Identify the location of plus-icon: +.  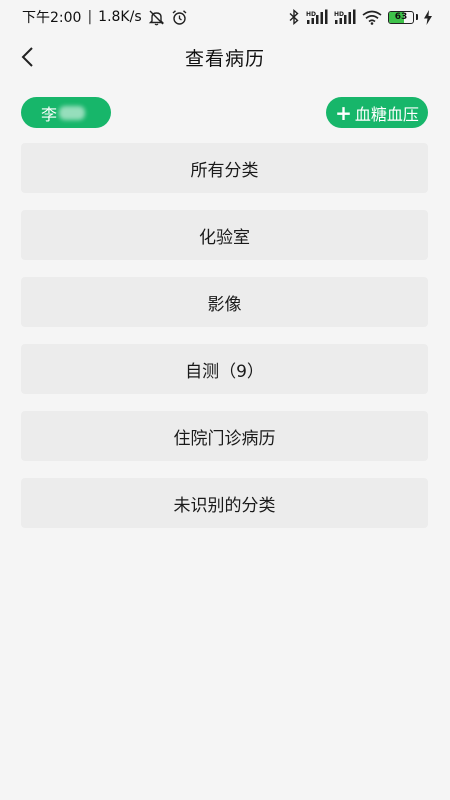
(343, 112).